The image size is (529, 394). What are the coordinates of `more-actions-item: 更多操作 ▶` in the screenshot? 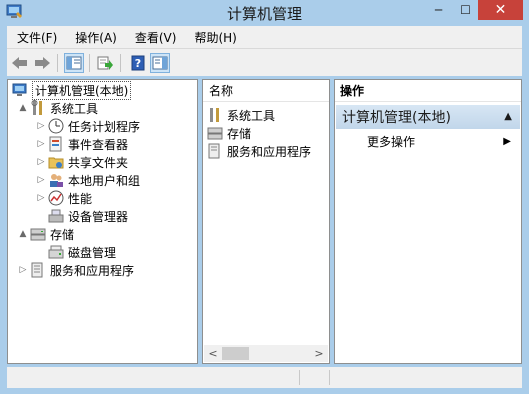 It's located at (442, 141).